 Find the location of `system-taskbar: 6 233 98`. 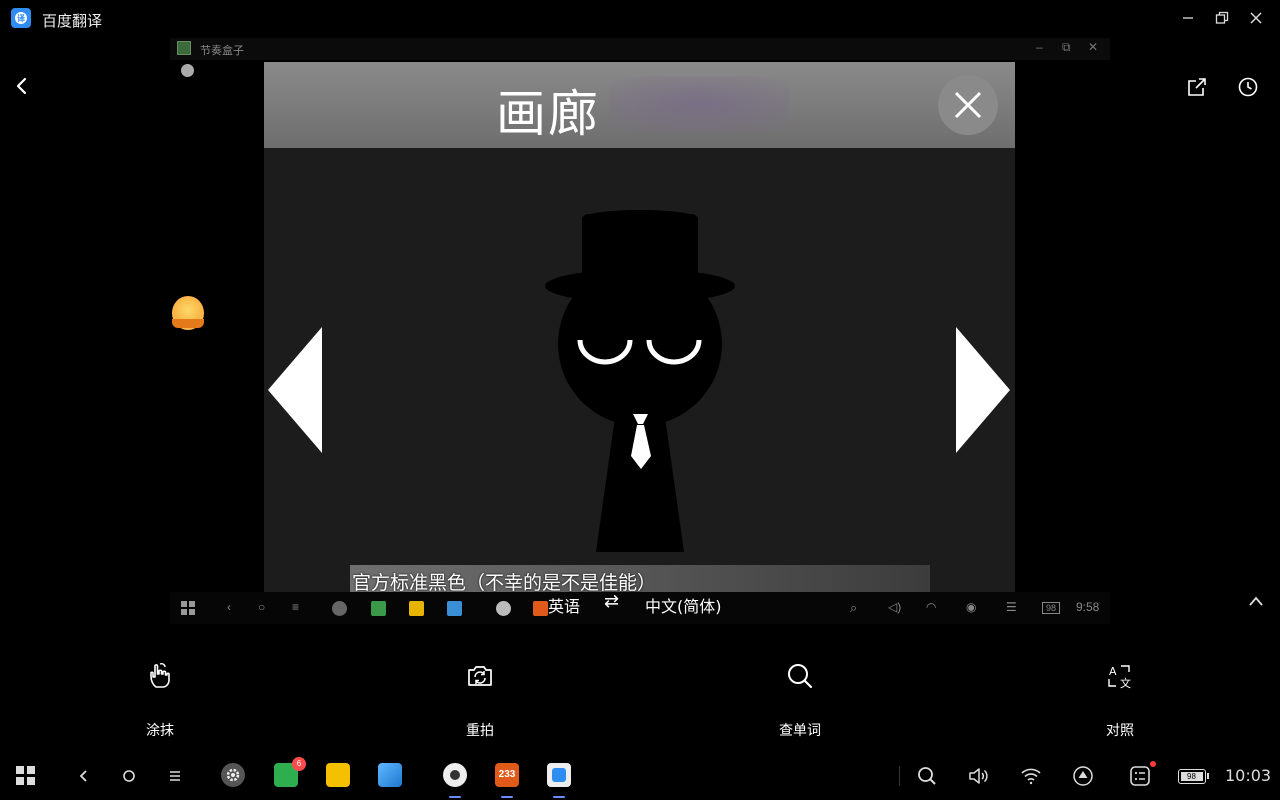

system-taskbar: 6 233 98 is located at coordinates (640, 776).